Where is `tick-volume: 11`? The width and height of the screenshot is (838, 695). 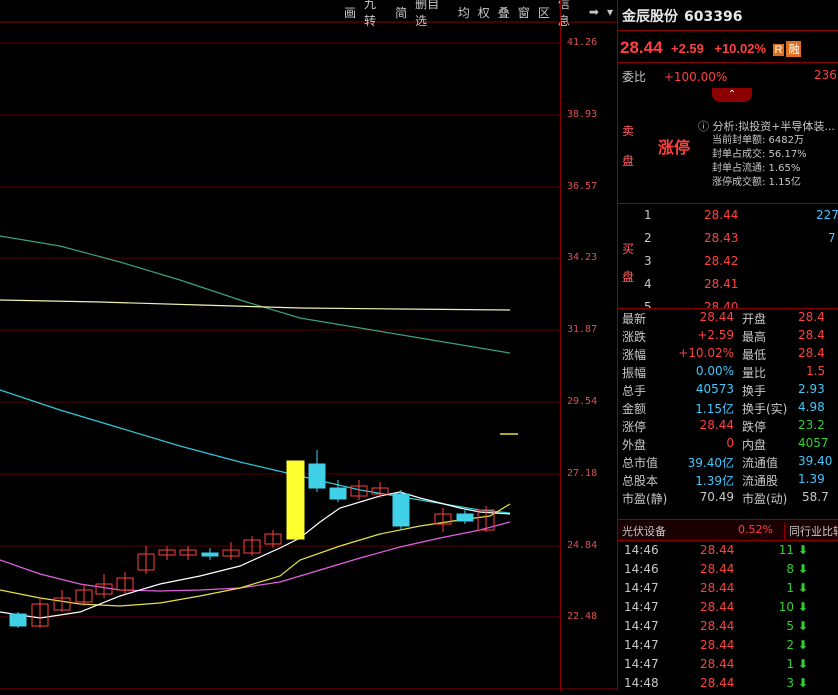 tick-volume: 11 is located at coordinates (786, 550).